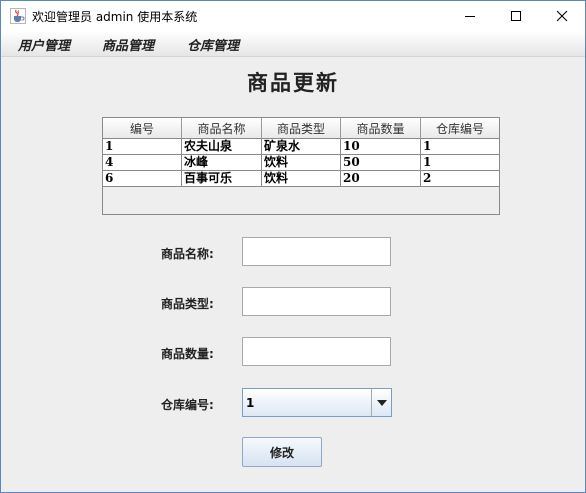  Describe the element at coordinates (293, 16) in the screenshot. I see `title-bar: 欢迎管理员 admin 使用本系统` at that location.